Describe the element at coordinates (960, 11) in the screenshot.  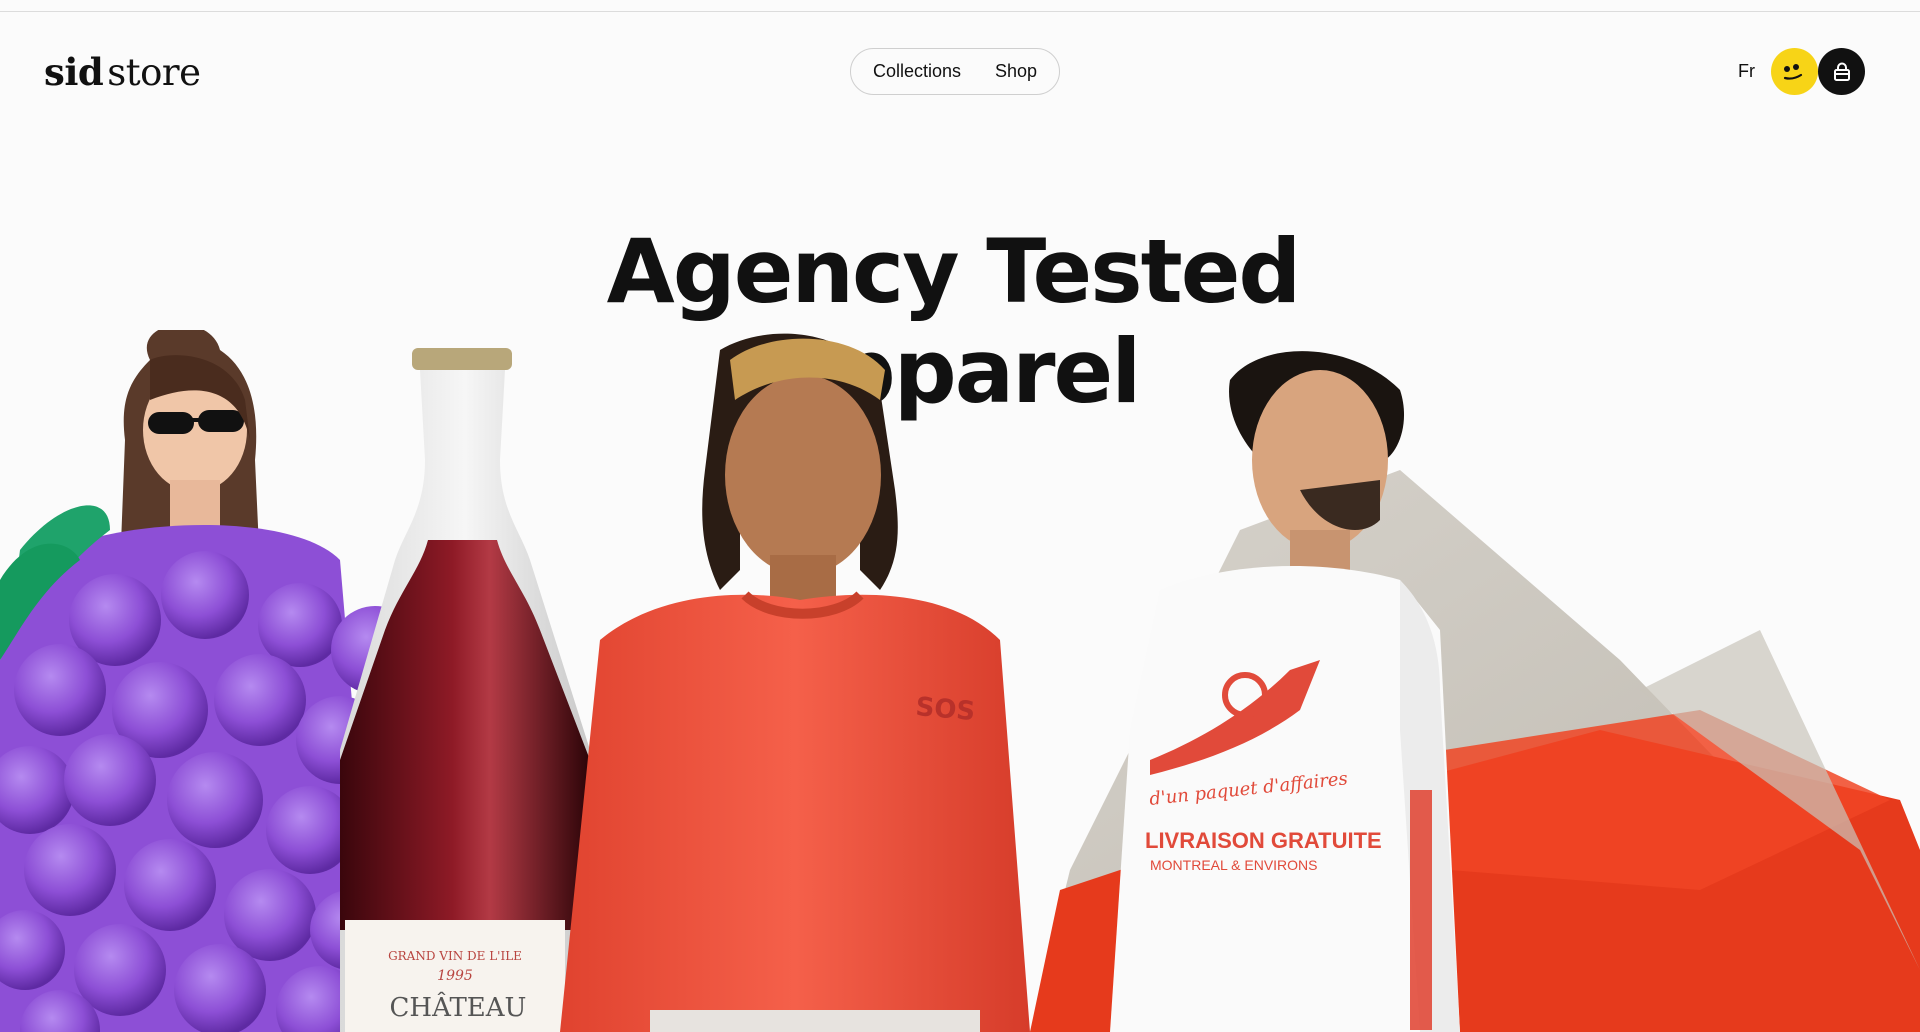
I see `top-divider` at that location.